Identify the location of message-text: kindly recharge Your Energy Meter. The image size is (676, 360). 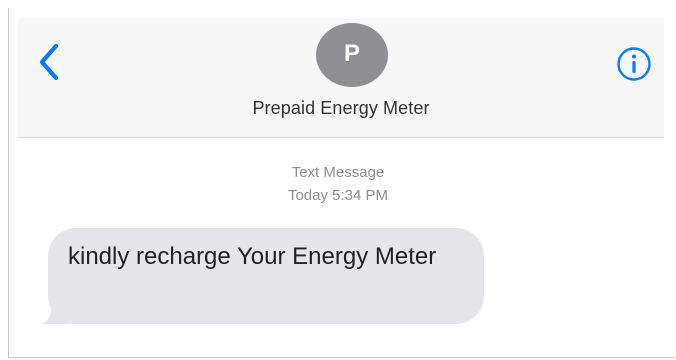
(252, 256).